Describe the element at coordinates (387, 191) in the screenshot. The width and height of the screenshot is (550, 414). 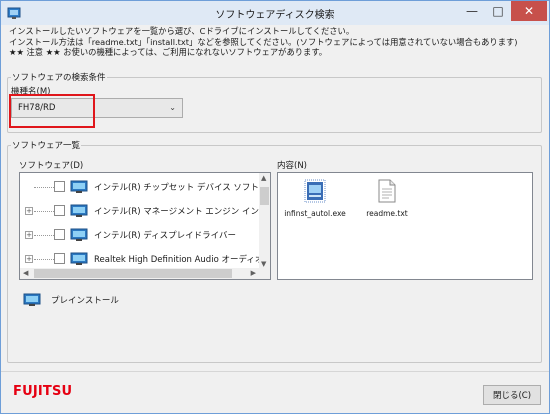
I see `text-file-icon` at that location.